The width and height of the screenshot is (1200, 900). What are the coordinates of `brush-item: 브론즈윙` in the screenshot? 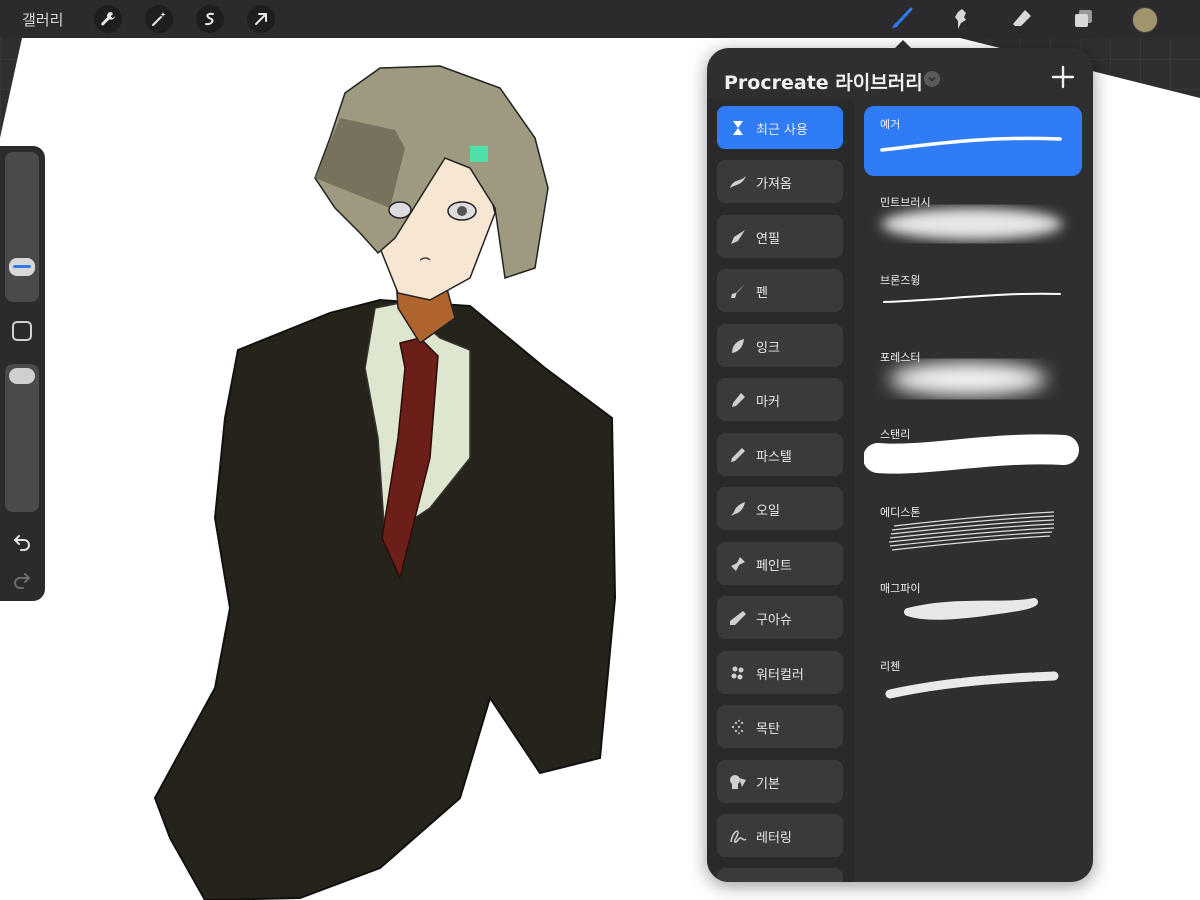 It's located at (973, 297).